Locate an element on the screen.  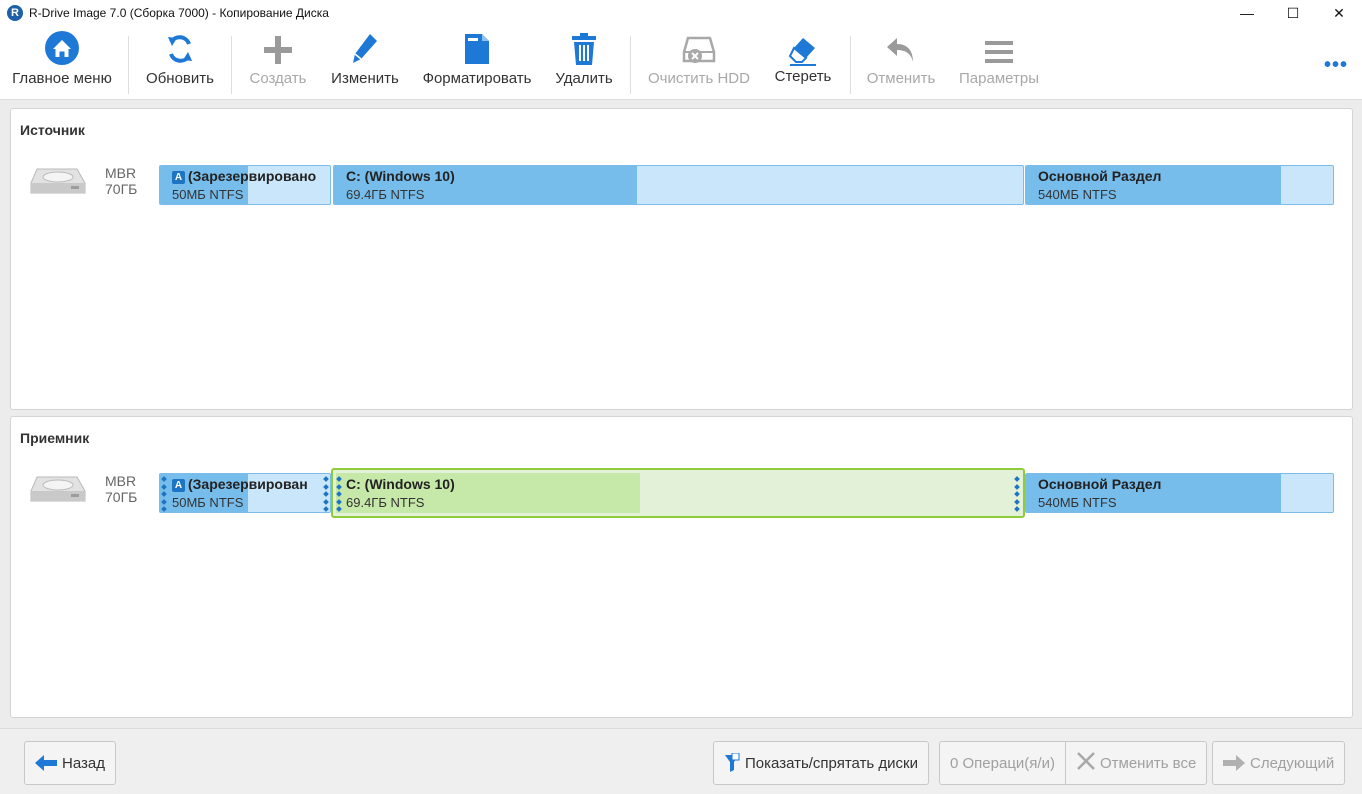
target-partition-c-selected: C: (Windows 10) 69.4ГБ NTFS is located at coordinates (678, 493).